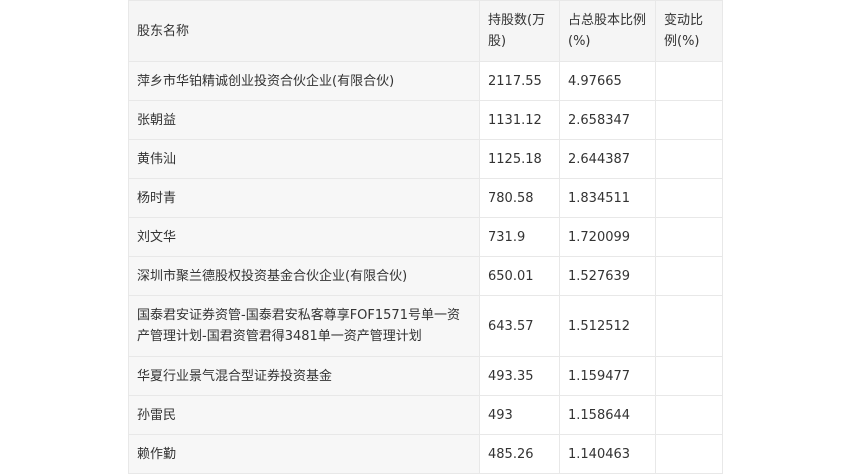 The image size is (850, 474). Describe the element at coordinates (304, 454) in the screenshot. I see `shareholder-name-cell: 赖作勤` at that location.